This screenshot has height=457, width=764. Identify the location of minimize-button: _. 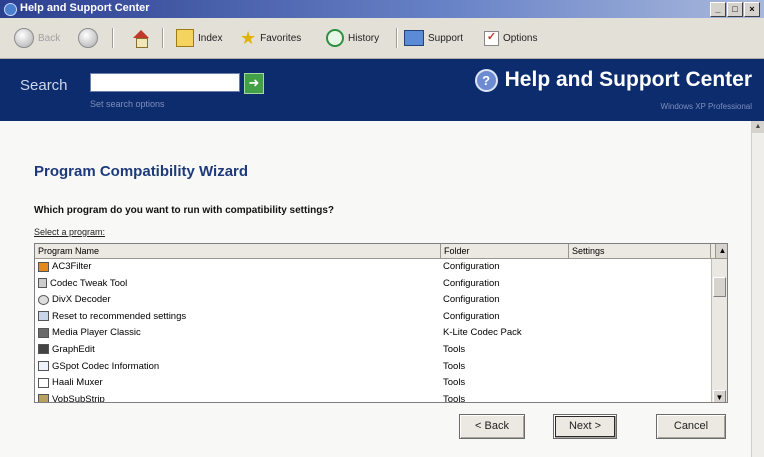
(718, 9).